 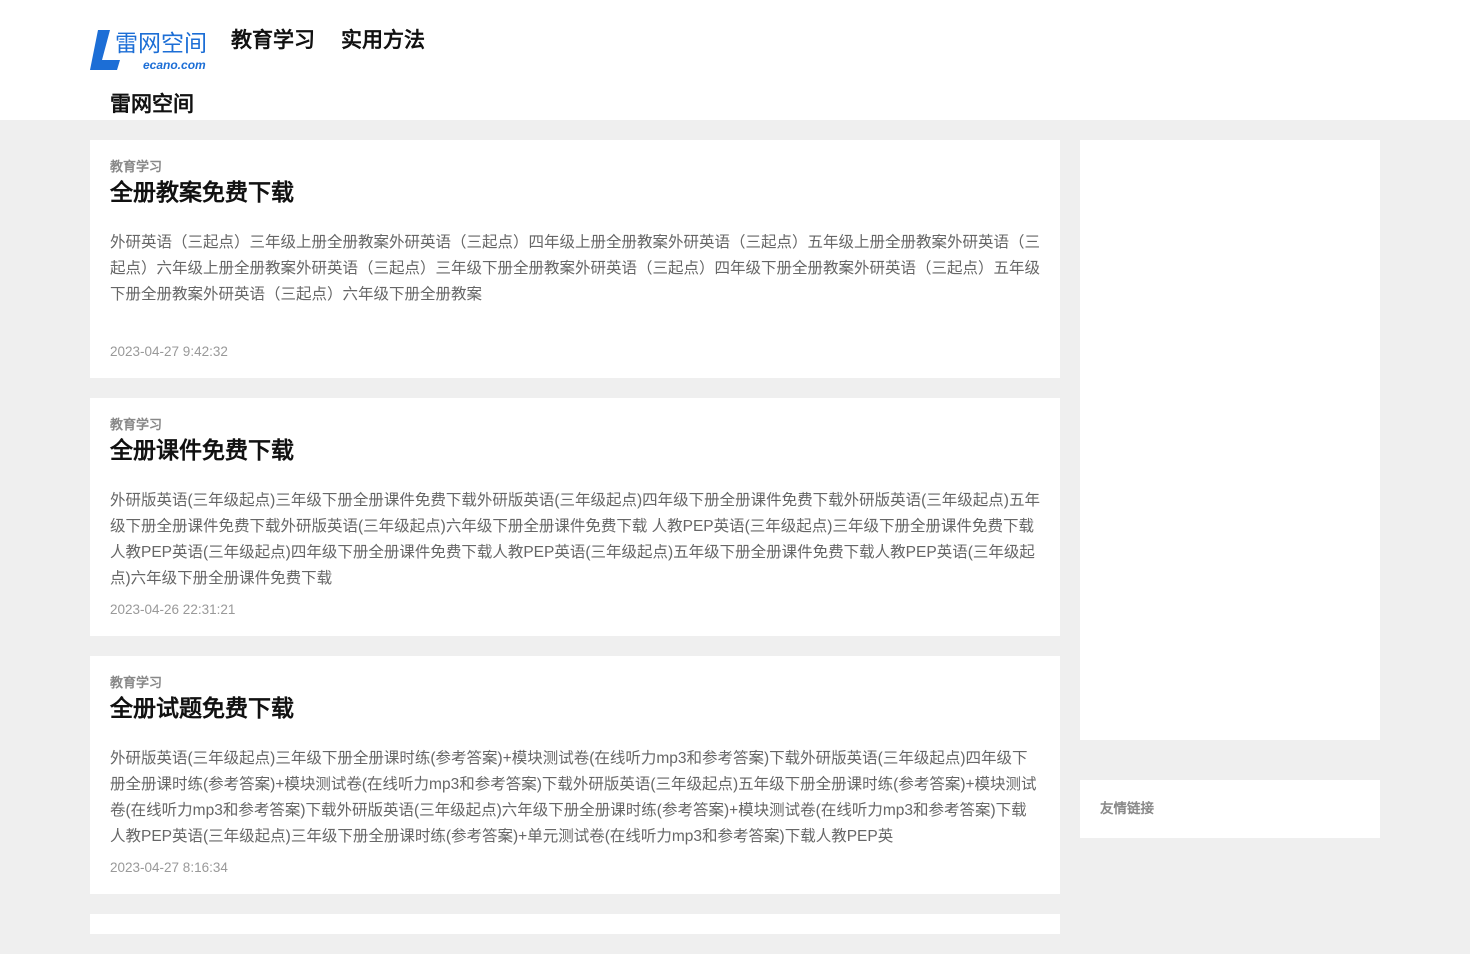 I want to click on post-title: 全册课件免费下载, so click(x=575, y=451).